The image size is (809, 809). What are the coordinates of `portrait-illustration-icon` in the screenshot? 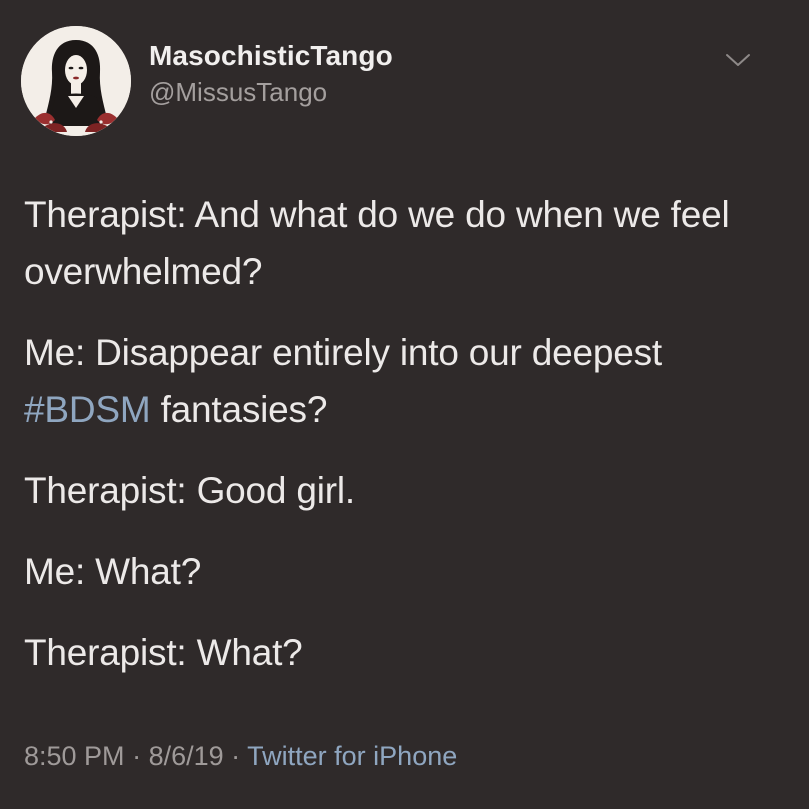 It's located at (76, 81).